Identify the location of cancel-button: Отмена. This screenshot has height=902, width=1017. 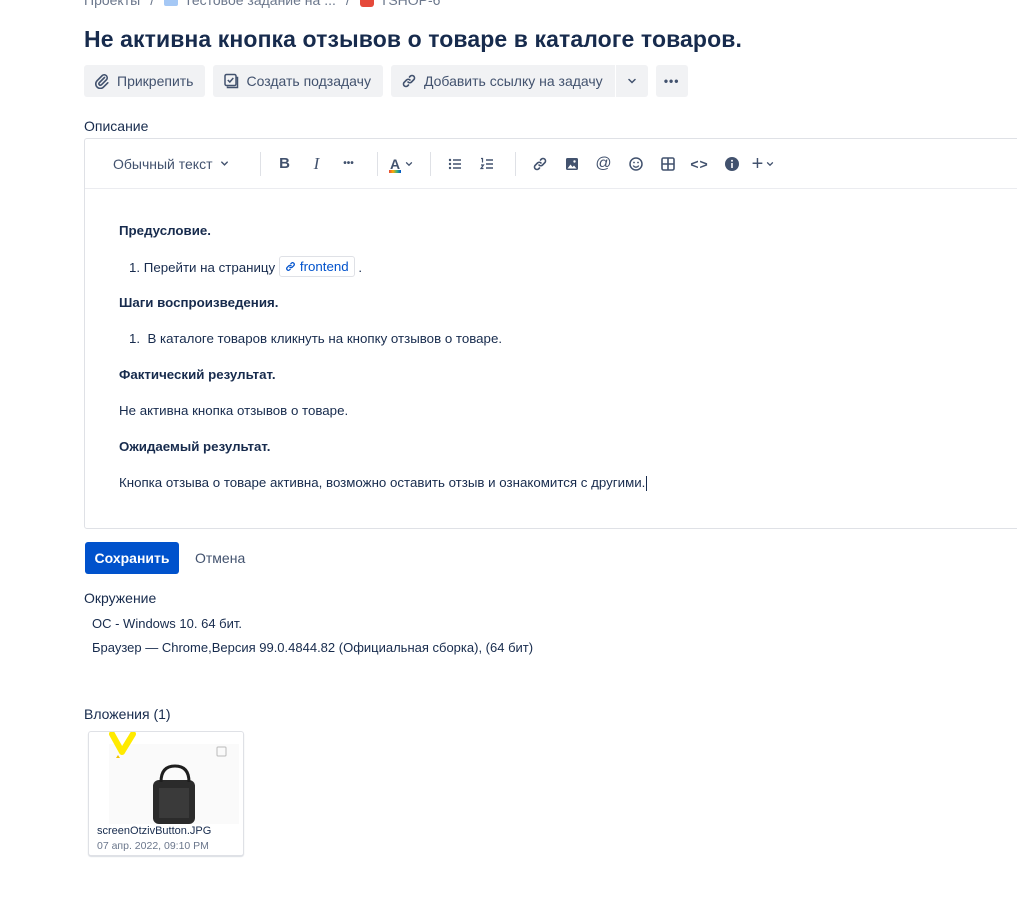
(220, 558).